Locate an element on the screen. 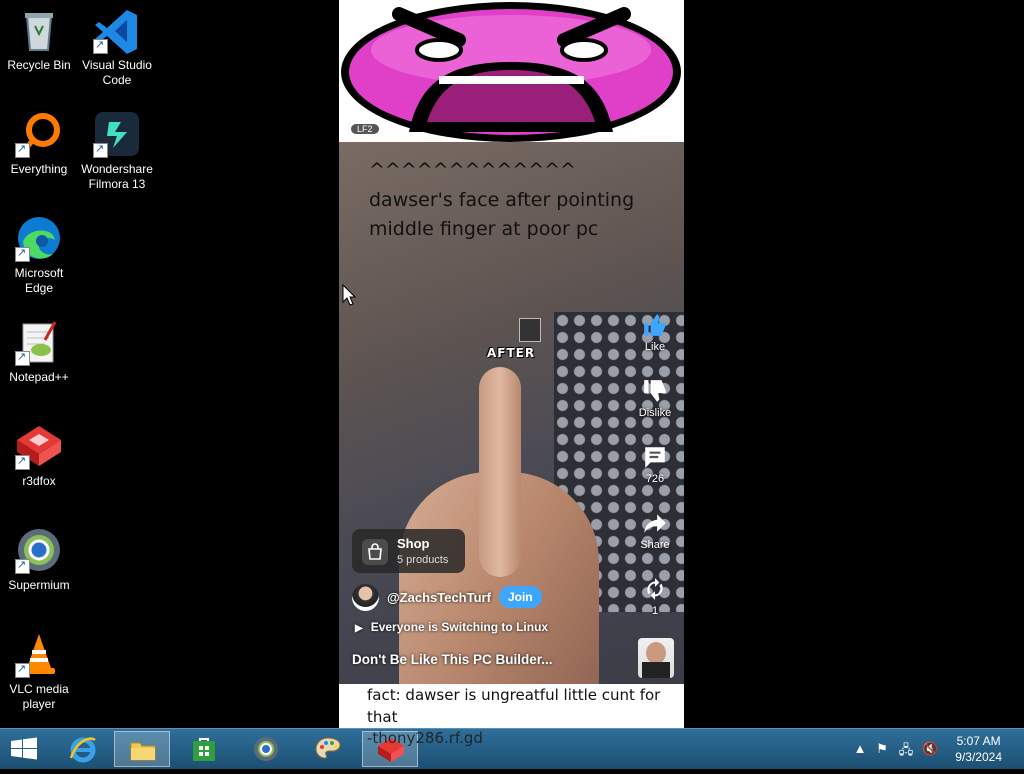  taskbar-file-explorer is located at coordinates (142, 749).